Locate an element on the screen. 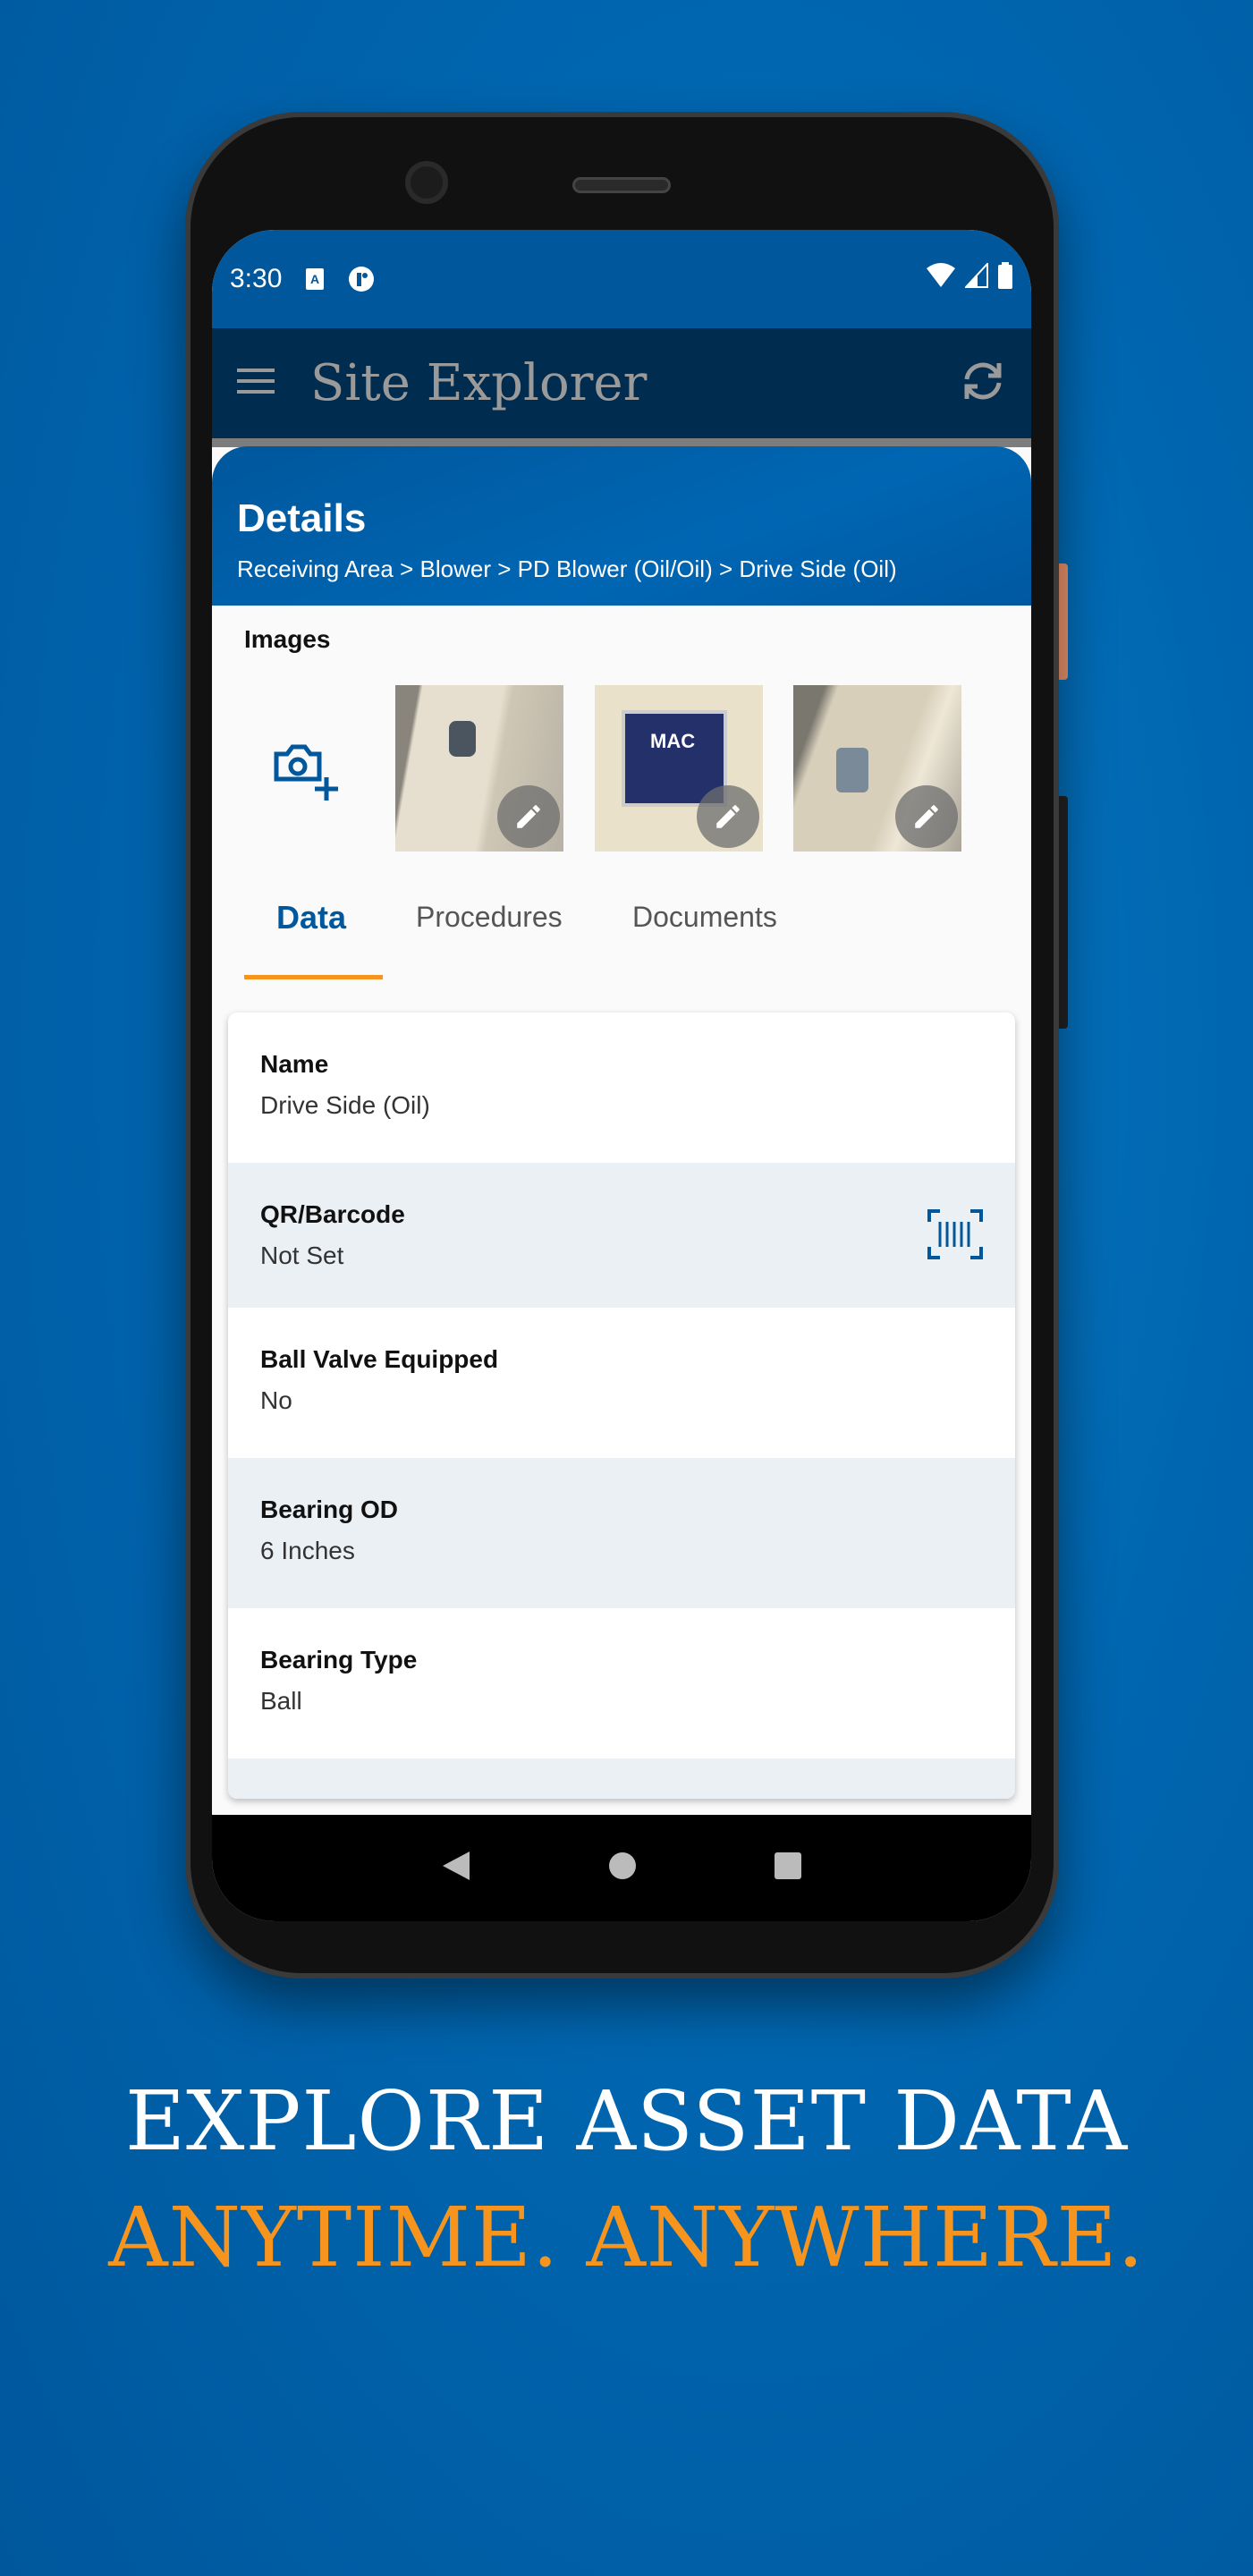  front-camera is located at coordinates (426, 182).